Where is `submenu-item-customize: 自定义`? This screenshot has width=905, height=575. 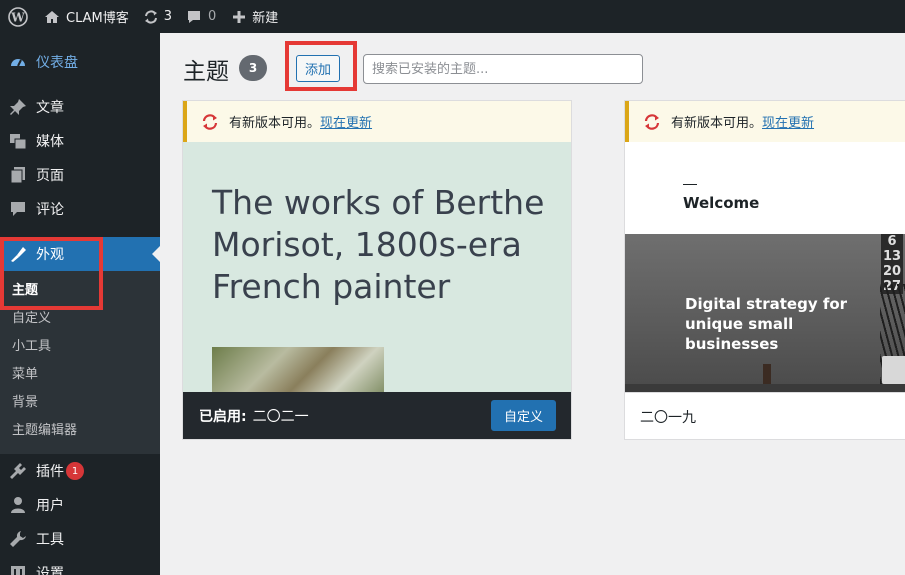 submenu-item-customize: 自定义 is located at coordinates (31, 319).